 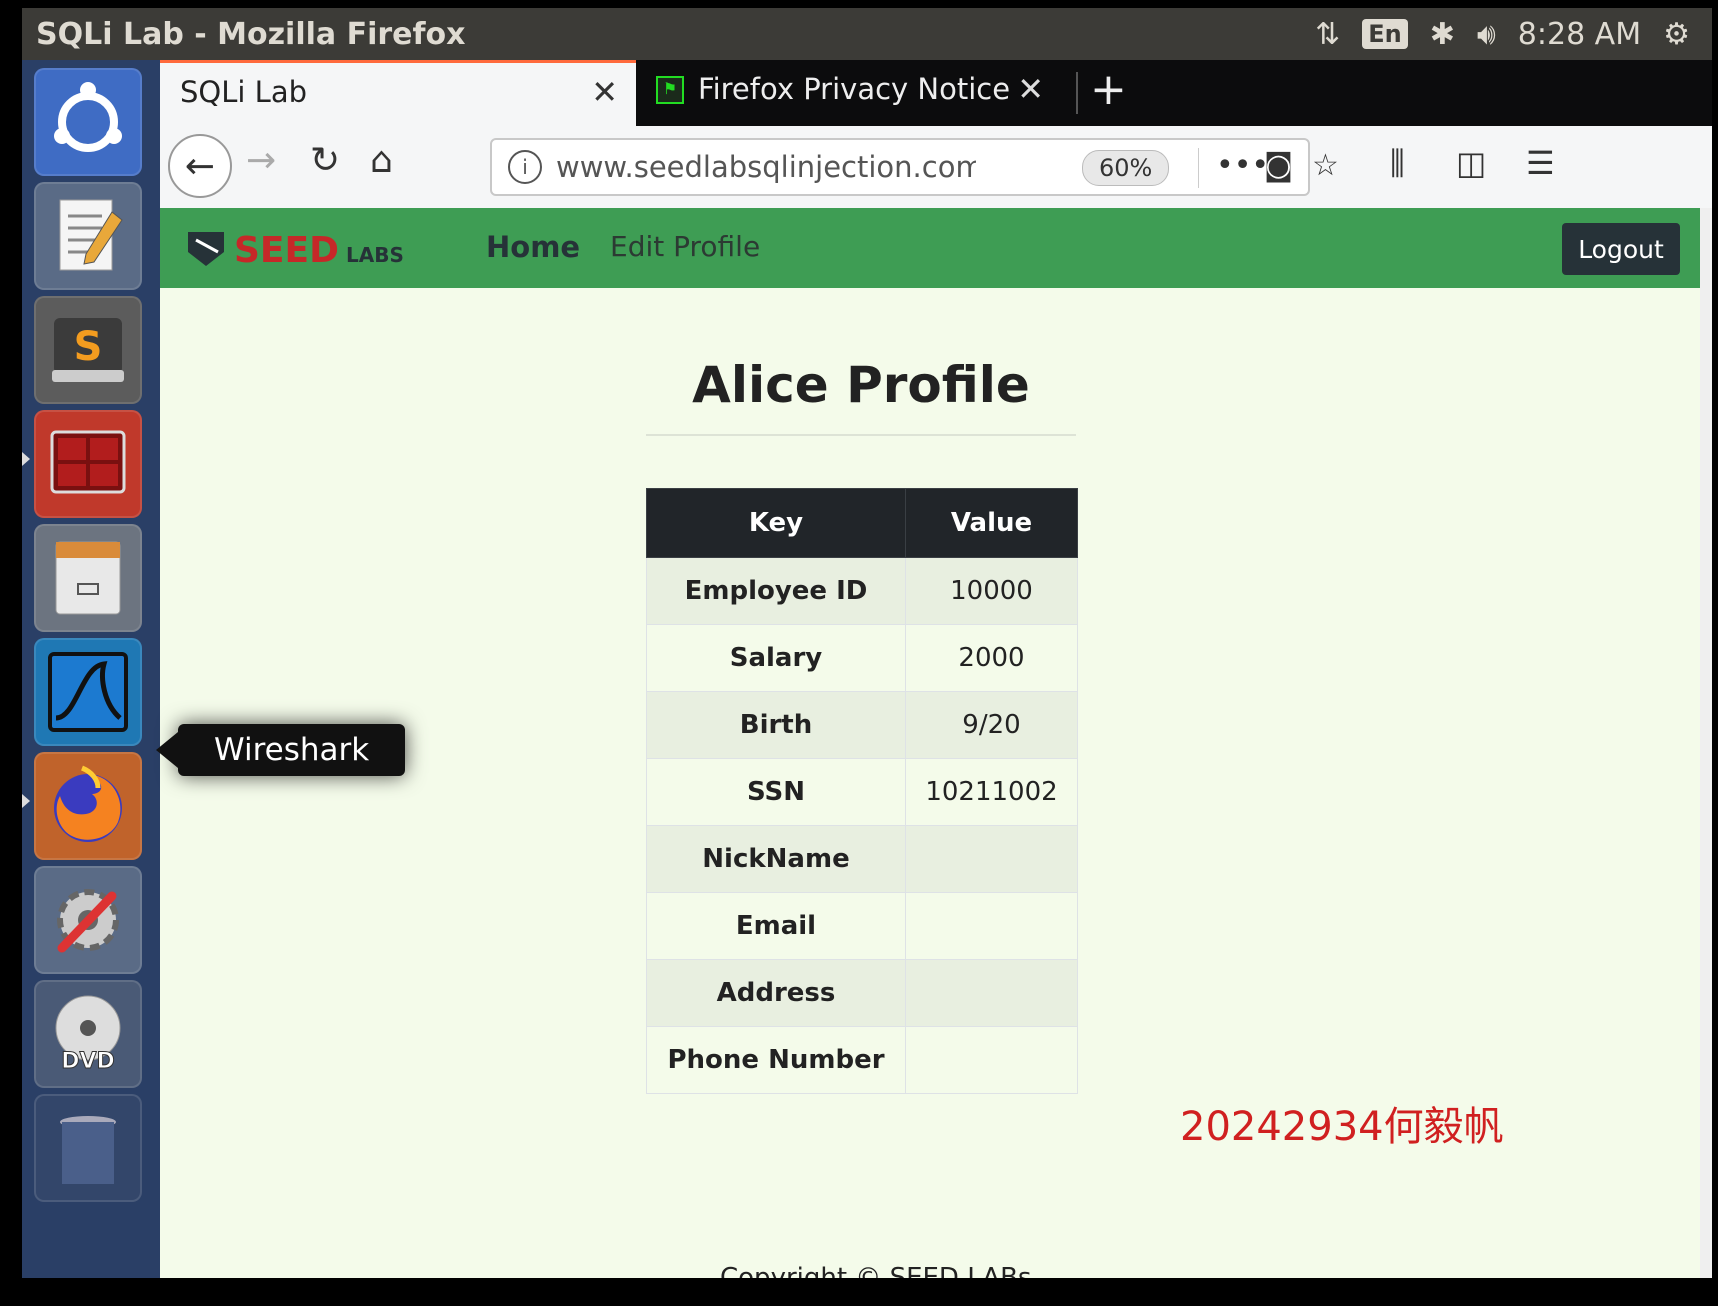 I want to click on bluetooth-icon: ✱, so click(x=1442, y=34).